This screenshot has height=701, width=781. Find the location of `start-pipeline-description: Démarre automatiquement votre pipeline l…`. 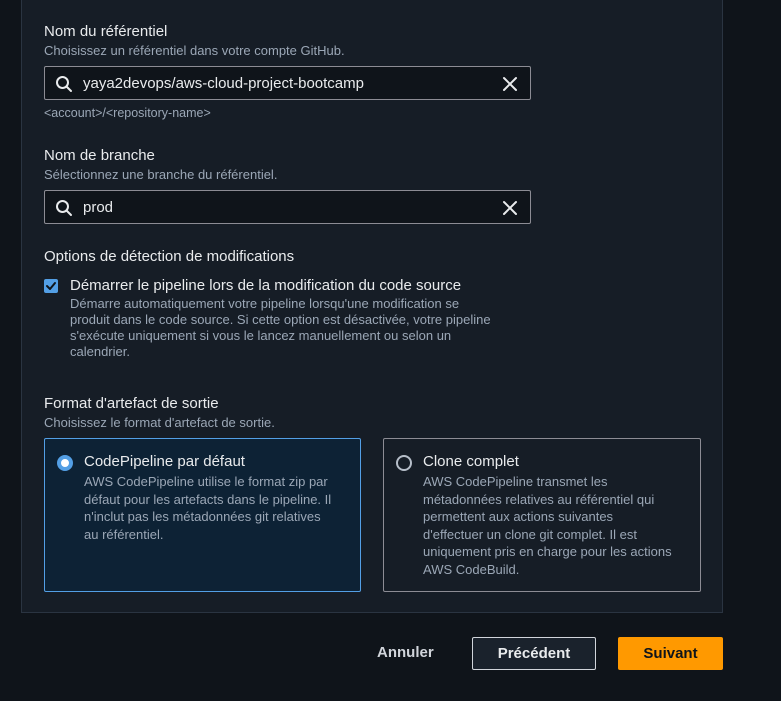

start-pipeline-description: Démarre automatiquement votre pipeline l… is located at coordinates (280, 328).